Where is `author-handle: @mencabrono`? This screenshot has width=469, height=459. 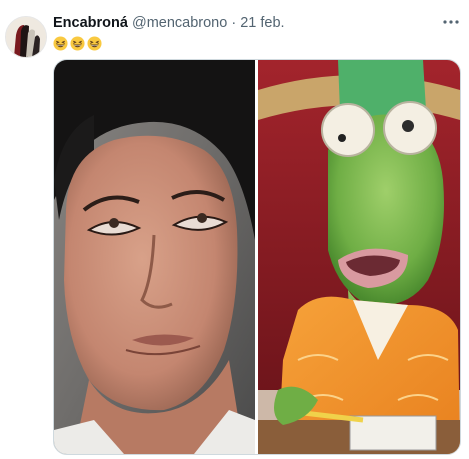 author-handle: @mencabrono is located at coordinates (179, 23).